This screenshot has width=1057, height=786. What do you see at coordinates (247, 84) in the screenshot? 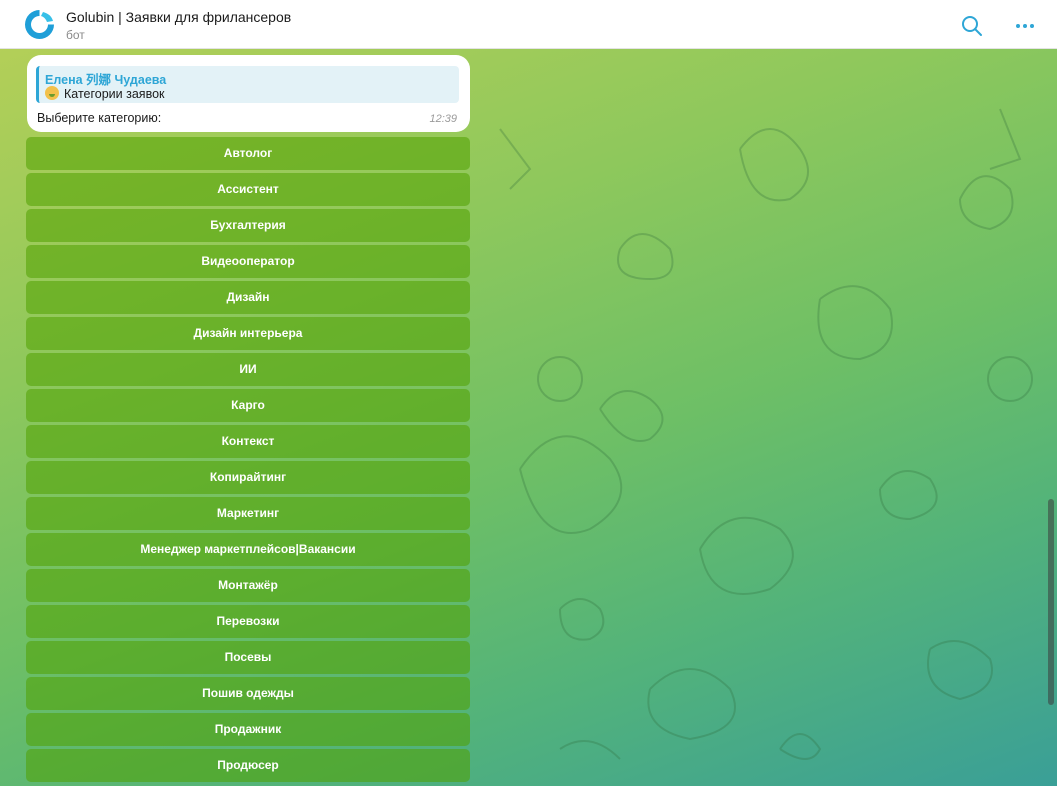
I see `reply-preview: Елена 列娜 Чудаева Категории заявок` at bounding box center [247, 84].